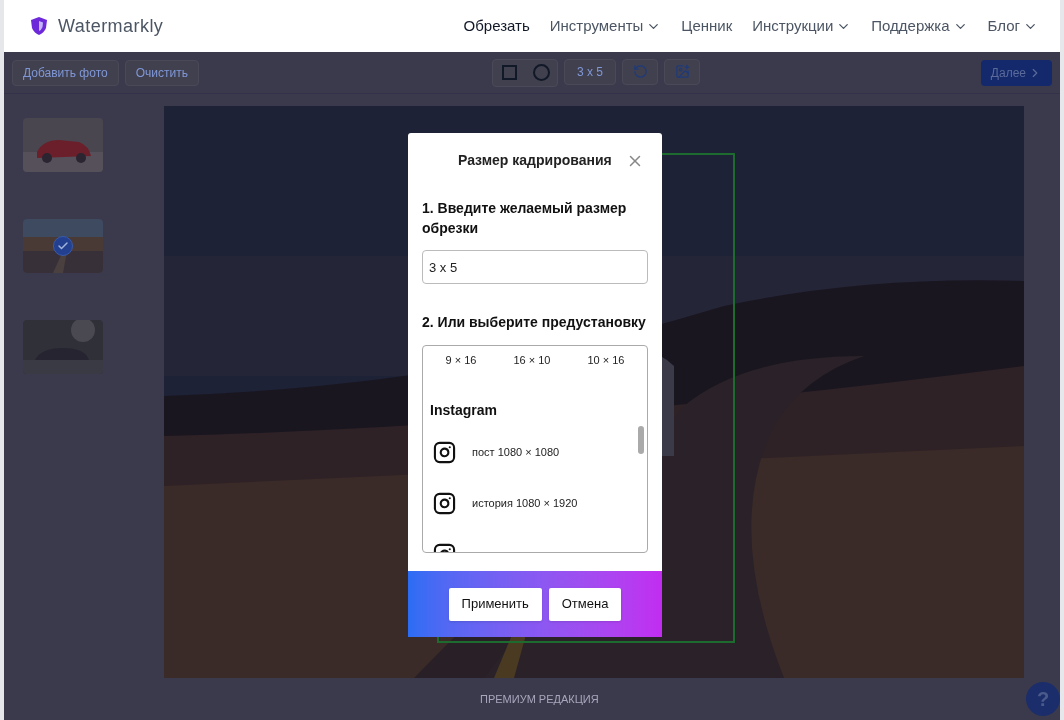 This screenshot has height=720, width=1064. I want to click on step-label: 2. Или выберите предустановку, so click(534, 322).